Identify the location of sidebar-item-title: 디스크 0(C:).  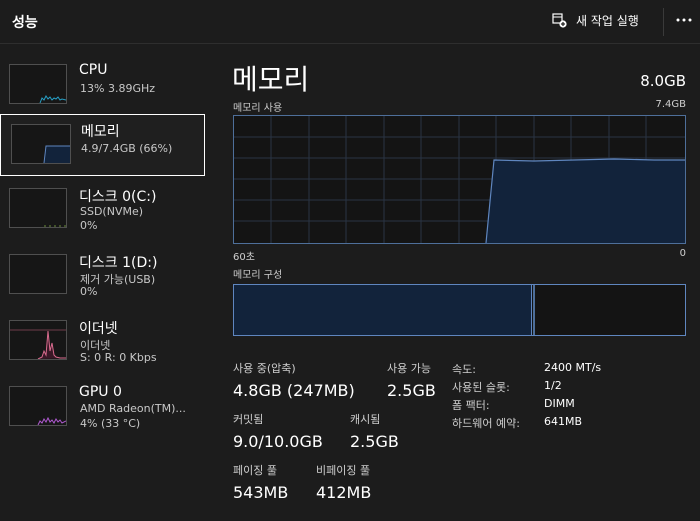
(118, 197).